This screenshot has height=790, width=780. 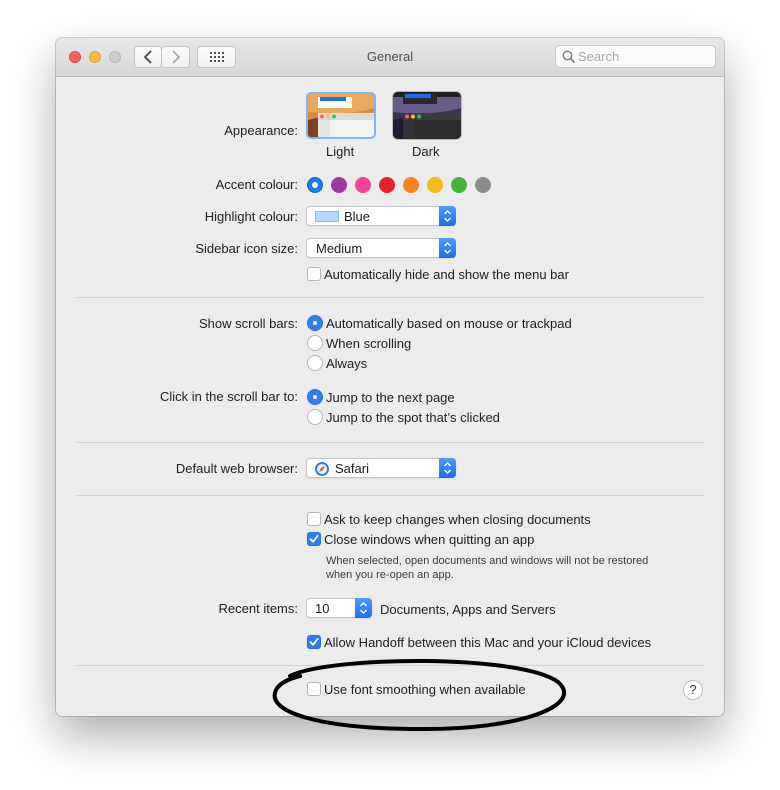 I want to click on appearance-dark-option, so click(x=427, y=115).